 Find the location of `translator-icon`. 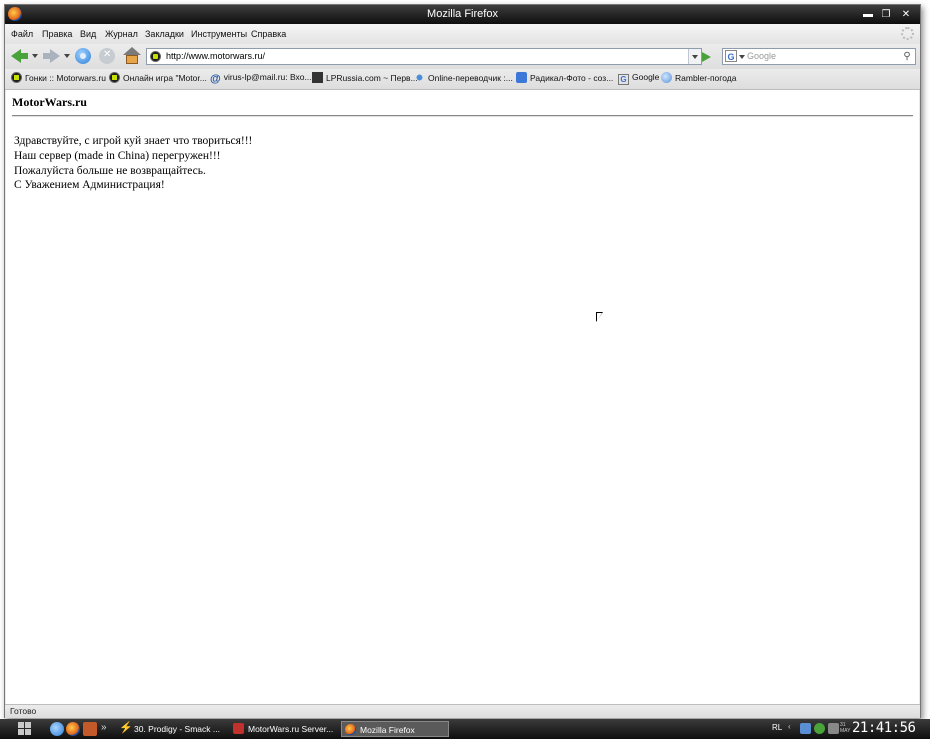

translator-icon is located at coordinates (419, 77).